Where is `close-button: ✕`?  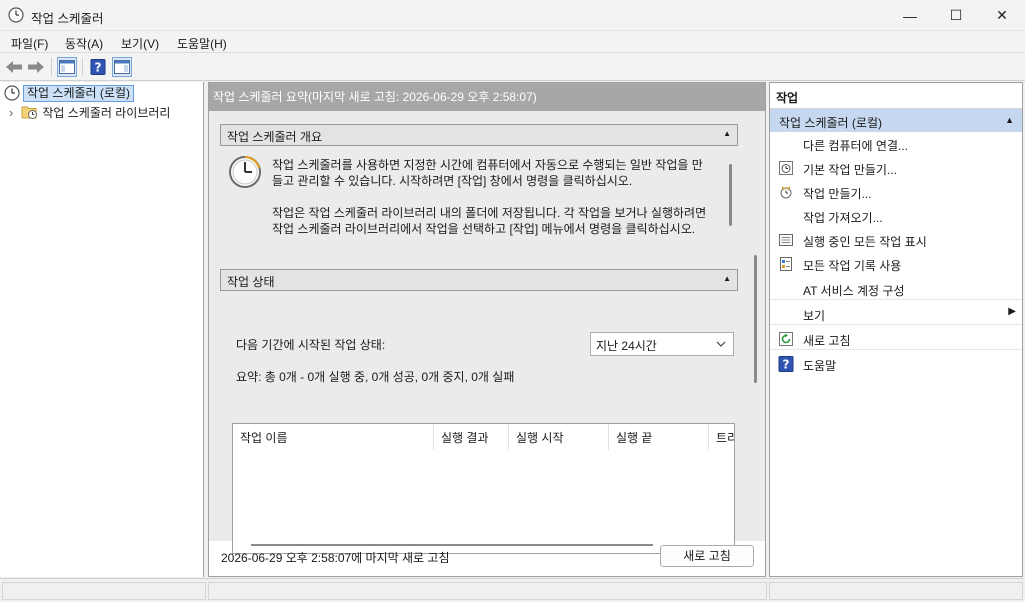
close-button: ✕ is located at coordinates (1002, 15).